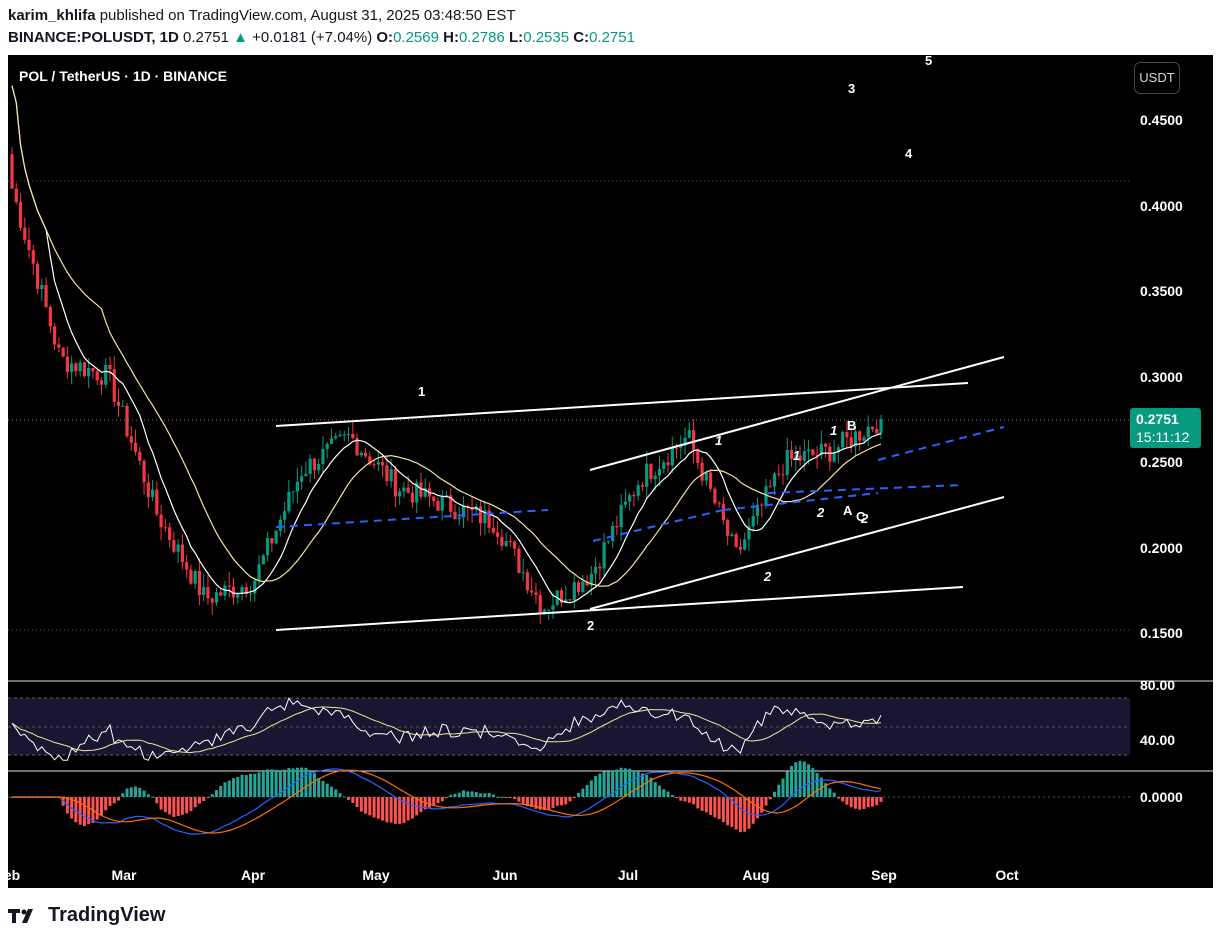 This screenshot has width=1221, height=938. Describe the element at coordinates (628, 875) in the screenshot. I see `time-tick: Jul` at that location.